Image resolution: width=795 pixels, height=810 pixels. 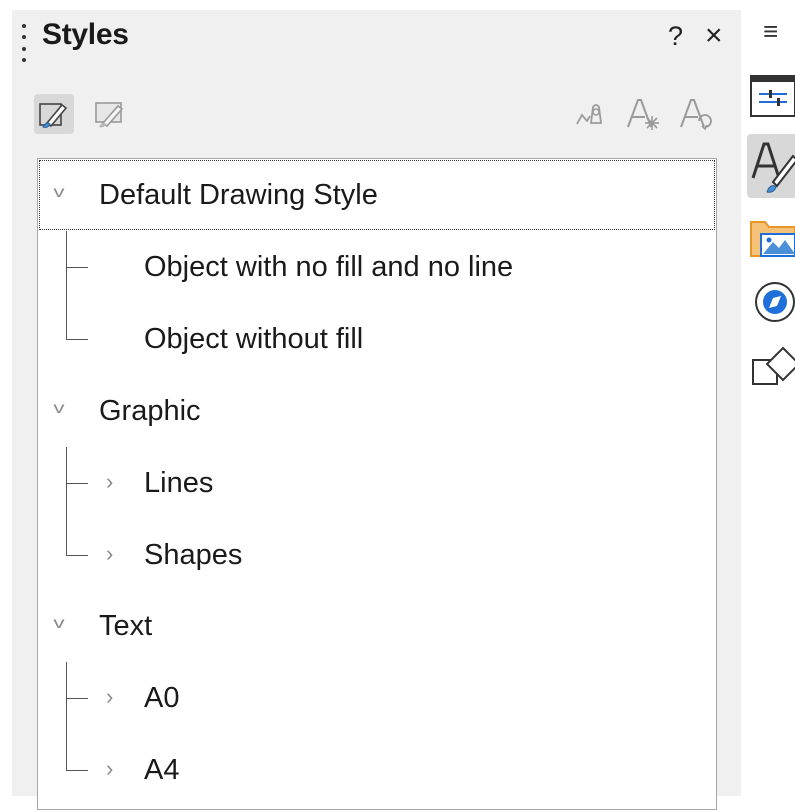 I want to click on tree-item-label: A4, so click(x=162, y=769).